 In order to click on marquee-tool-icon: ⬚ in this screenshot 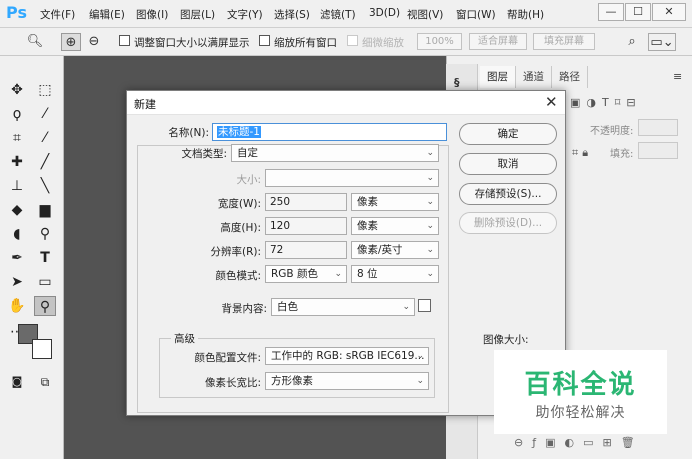, I will do `click(45, 90)`.